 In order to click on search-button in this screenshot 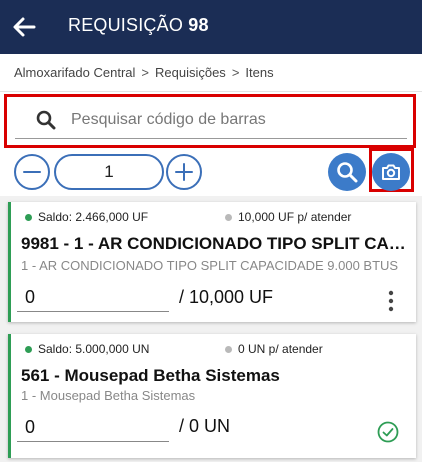, I will do `click(347, 172)`.